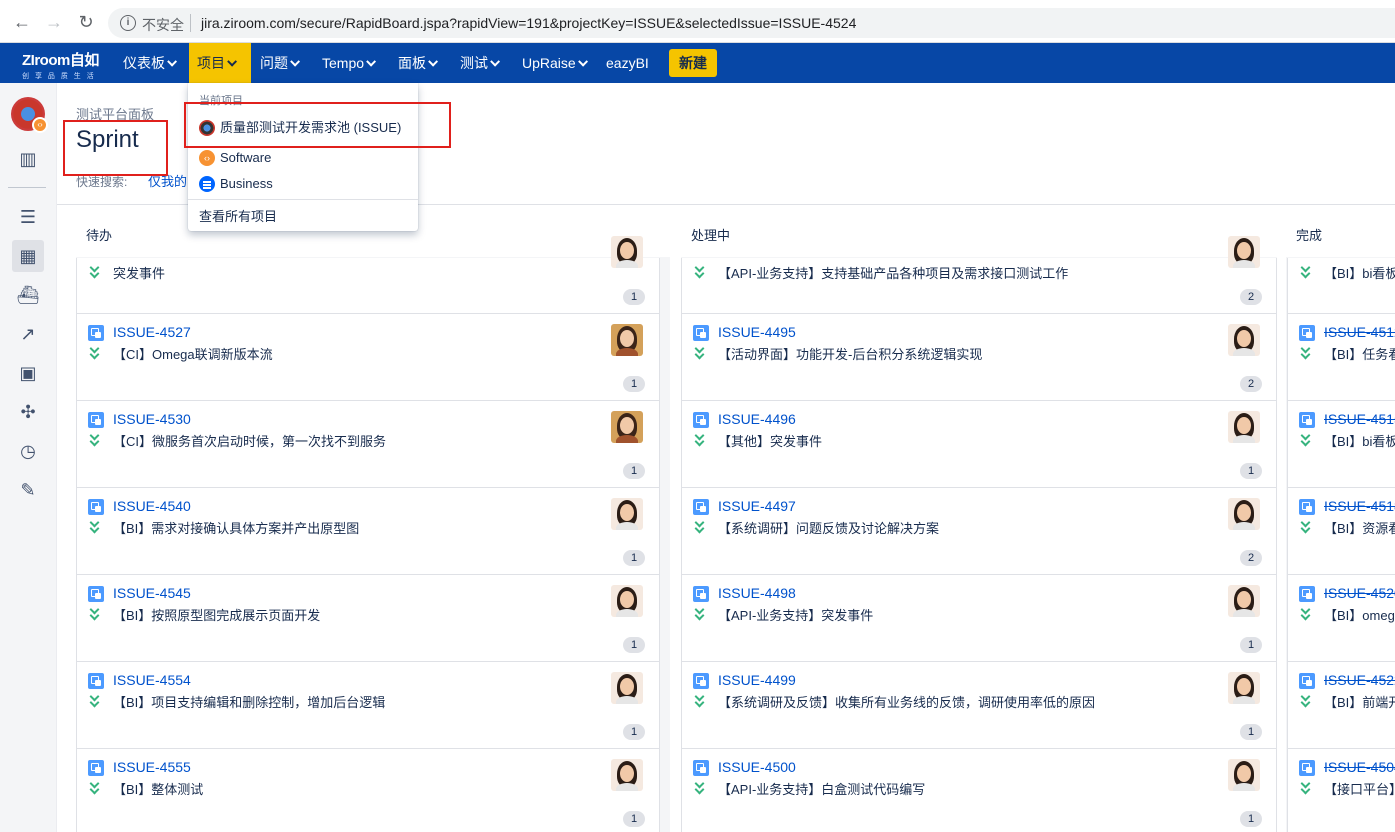 The width and height of the screenshot is (1395, 832). I want to click on nav-projects: 项目, so click(220, 63).